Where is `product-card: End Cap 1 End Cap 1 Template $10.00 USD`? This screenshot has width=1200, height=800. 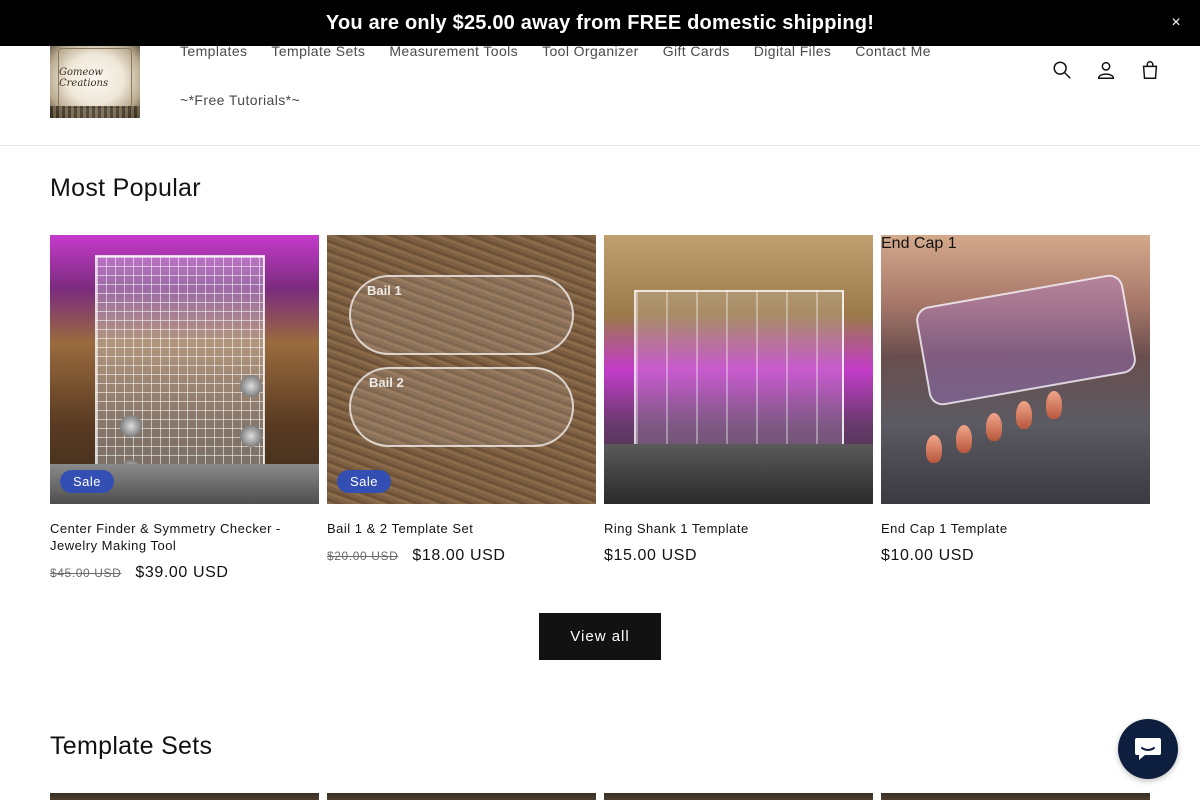
product-card: End Cap 1 End Cap 1 Template $10.00 USD is located at coordinates (1015, 408).